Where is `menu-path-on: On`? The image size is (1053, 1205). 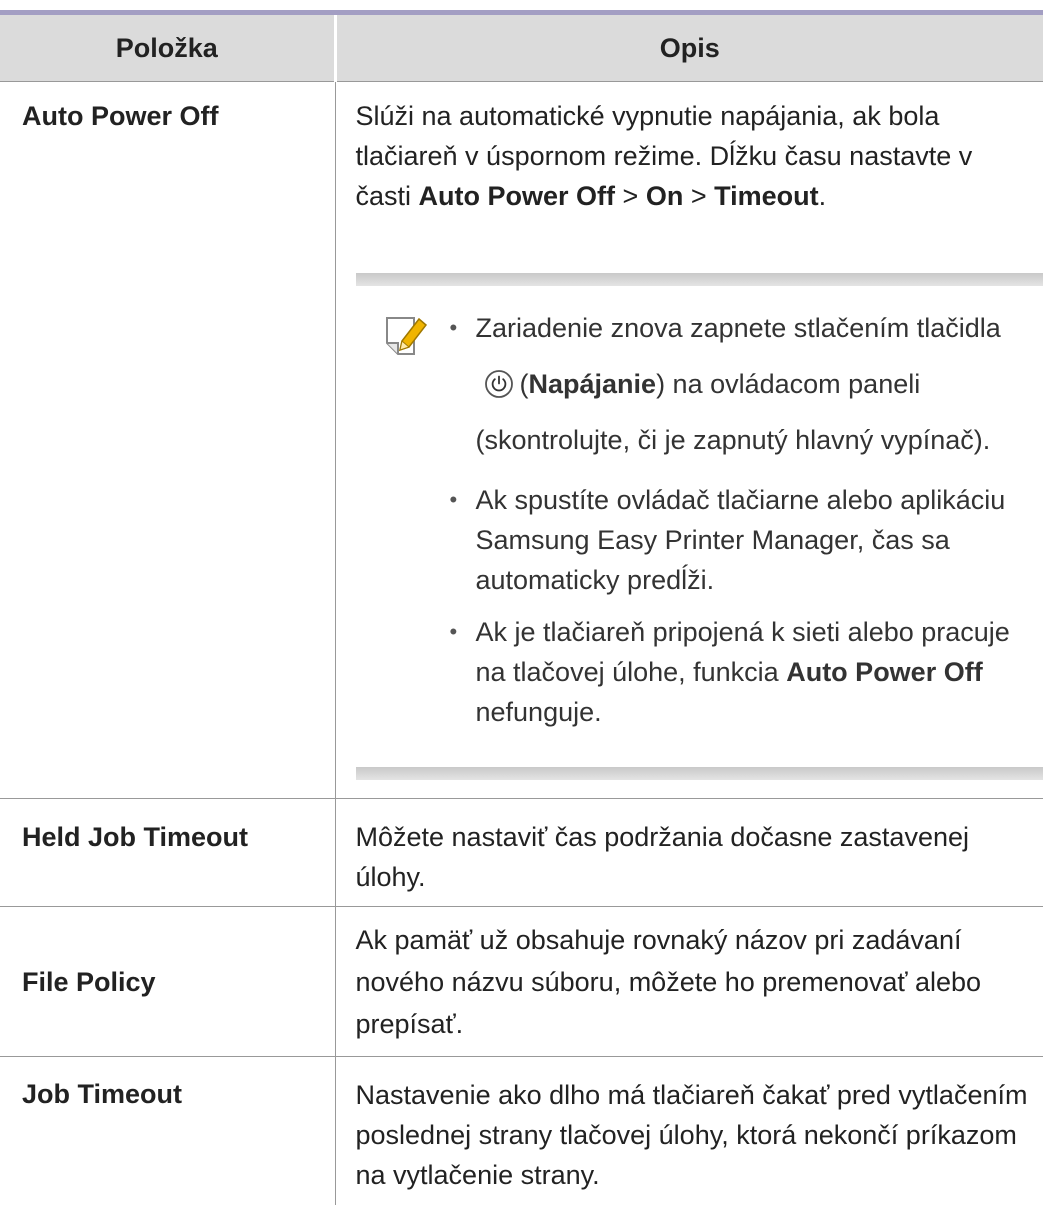 menu-path-on: On is located at coordinates (664, 196).